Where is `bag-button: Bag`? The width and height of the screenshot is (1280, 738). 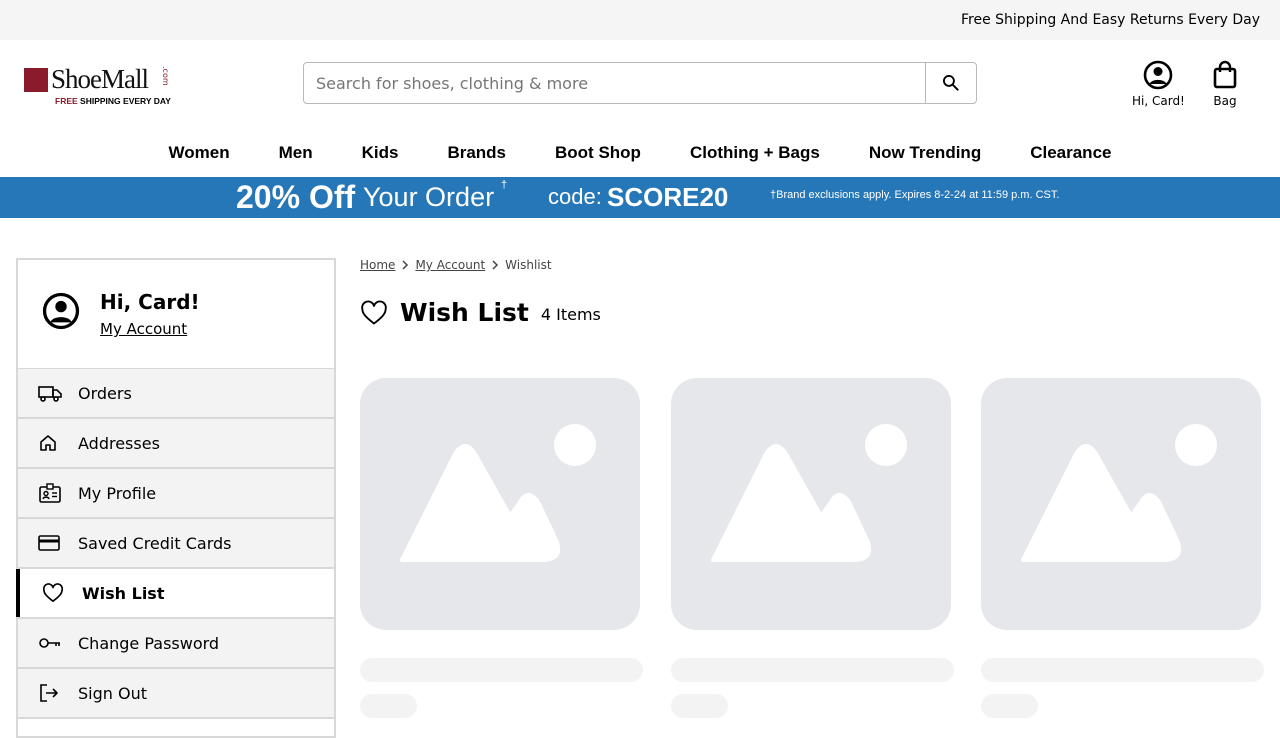
bag-button: Bag is located at coordinates (1225, 84).